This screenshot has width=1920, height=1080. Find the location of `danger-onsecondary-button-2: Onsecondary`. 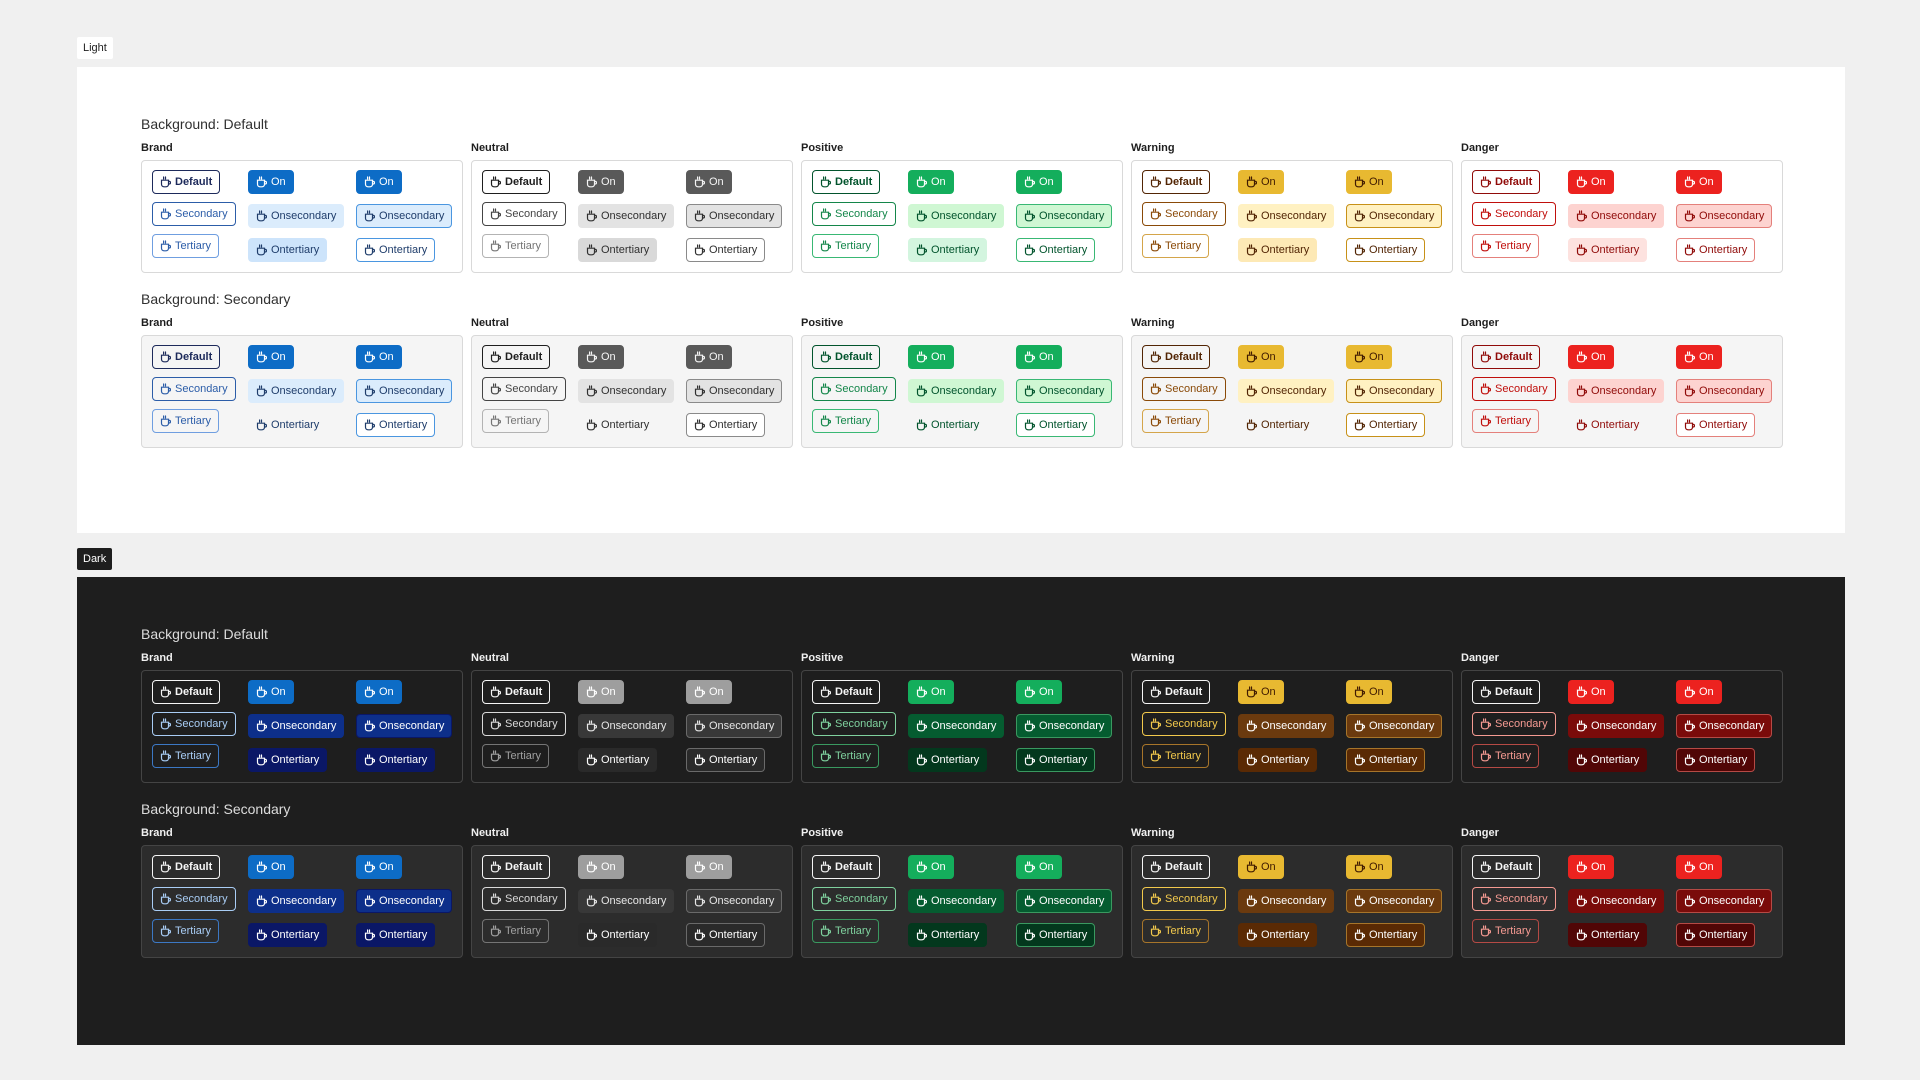

danger-onsecondary-button-2: Onsecondary is located at coordinates (1724, 216).